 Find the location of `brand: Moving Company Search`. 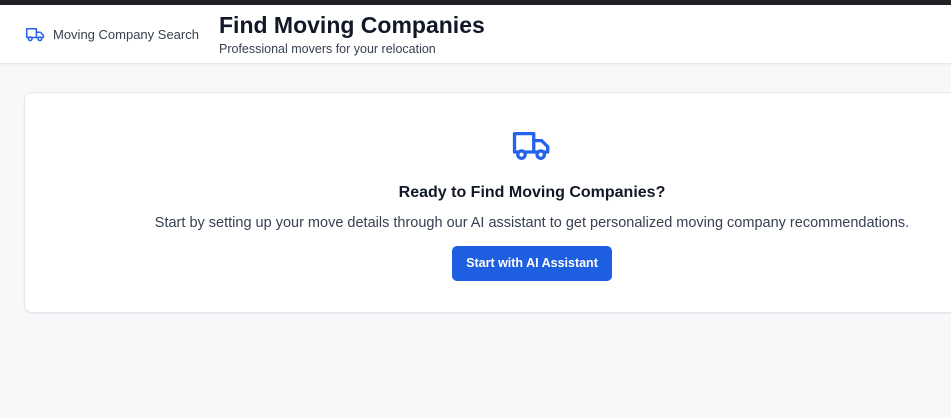

brand: Moving Company Search is located at coordinates (112, 34).